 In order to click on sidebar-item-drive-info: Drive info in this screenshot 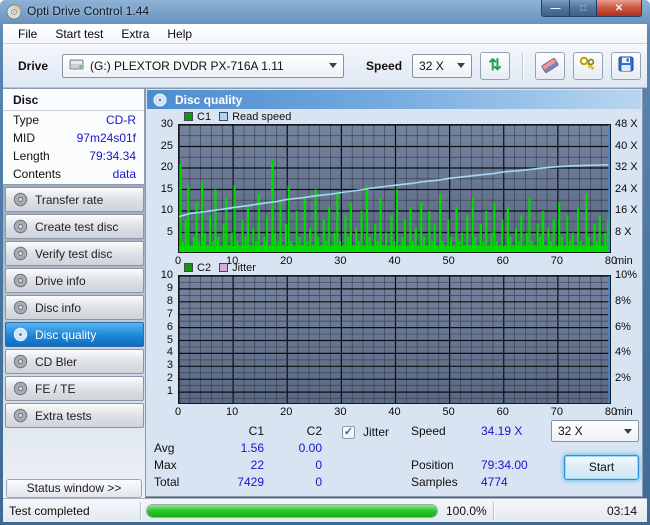, I will do `click(74, 280)`.